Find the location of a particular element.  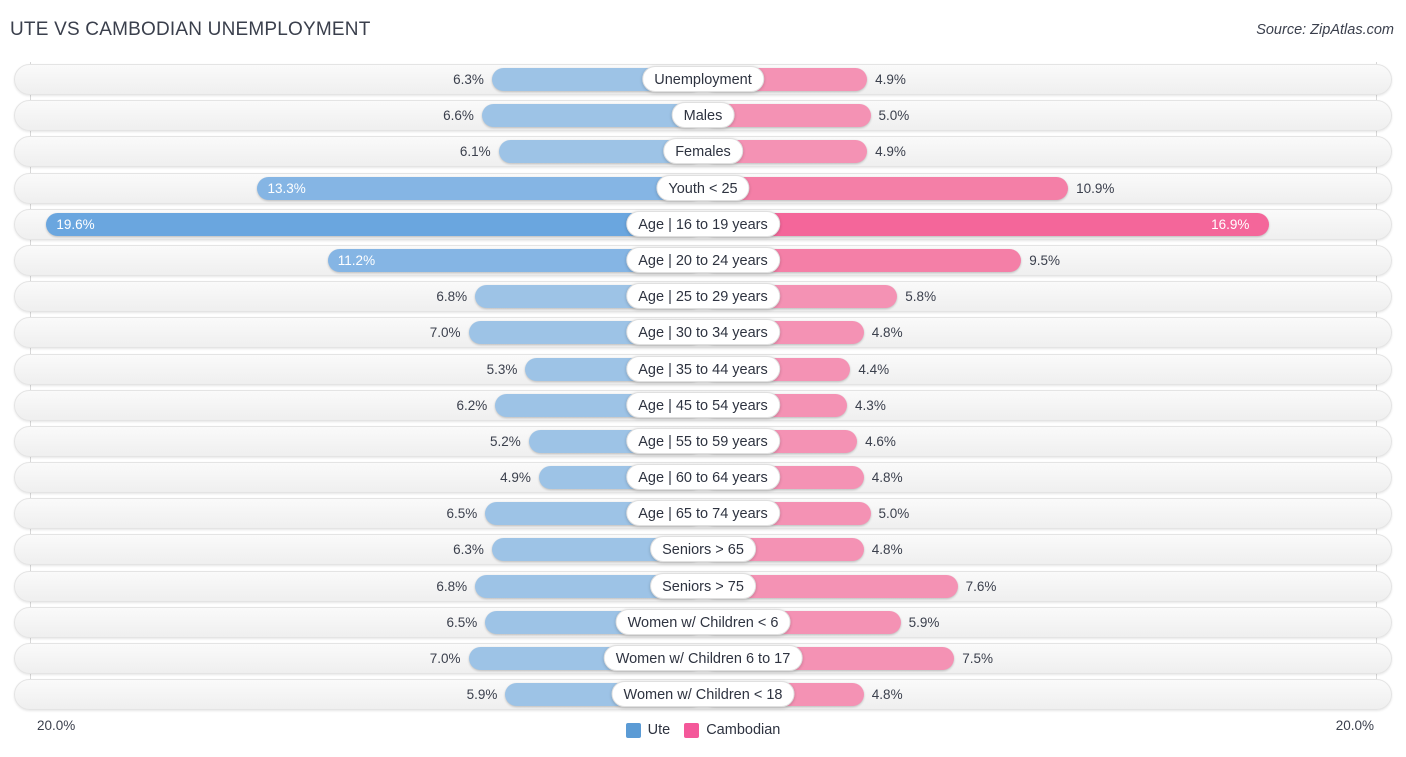

row-label-pill: Age | 60 to 64 years is located at coordinates (703, 477).